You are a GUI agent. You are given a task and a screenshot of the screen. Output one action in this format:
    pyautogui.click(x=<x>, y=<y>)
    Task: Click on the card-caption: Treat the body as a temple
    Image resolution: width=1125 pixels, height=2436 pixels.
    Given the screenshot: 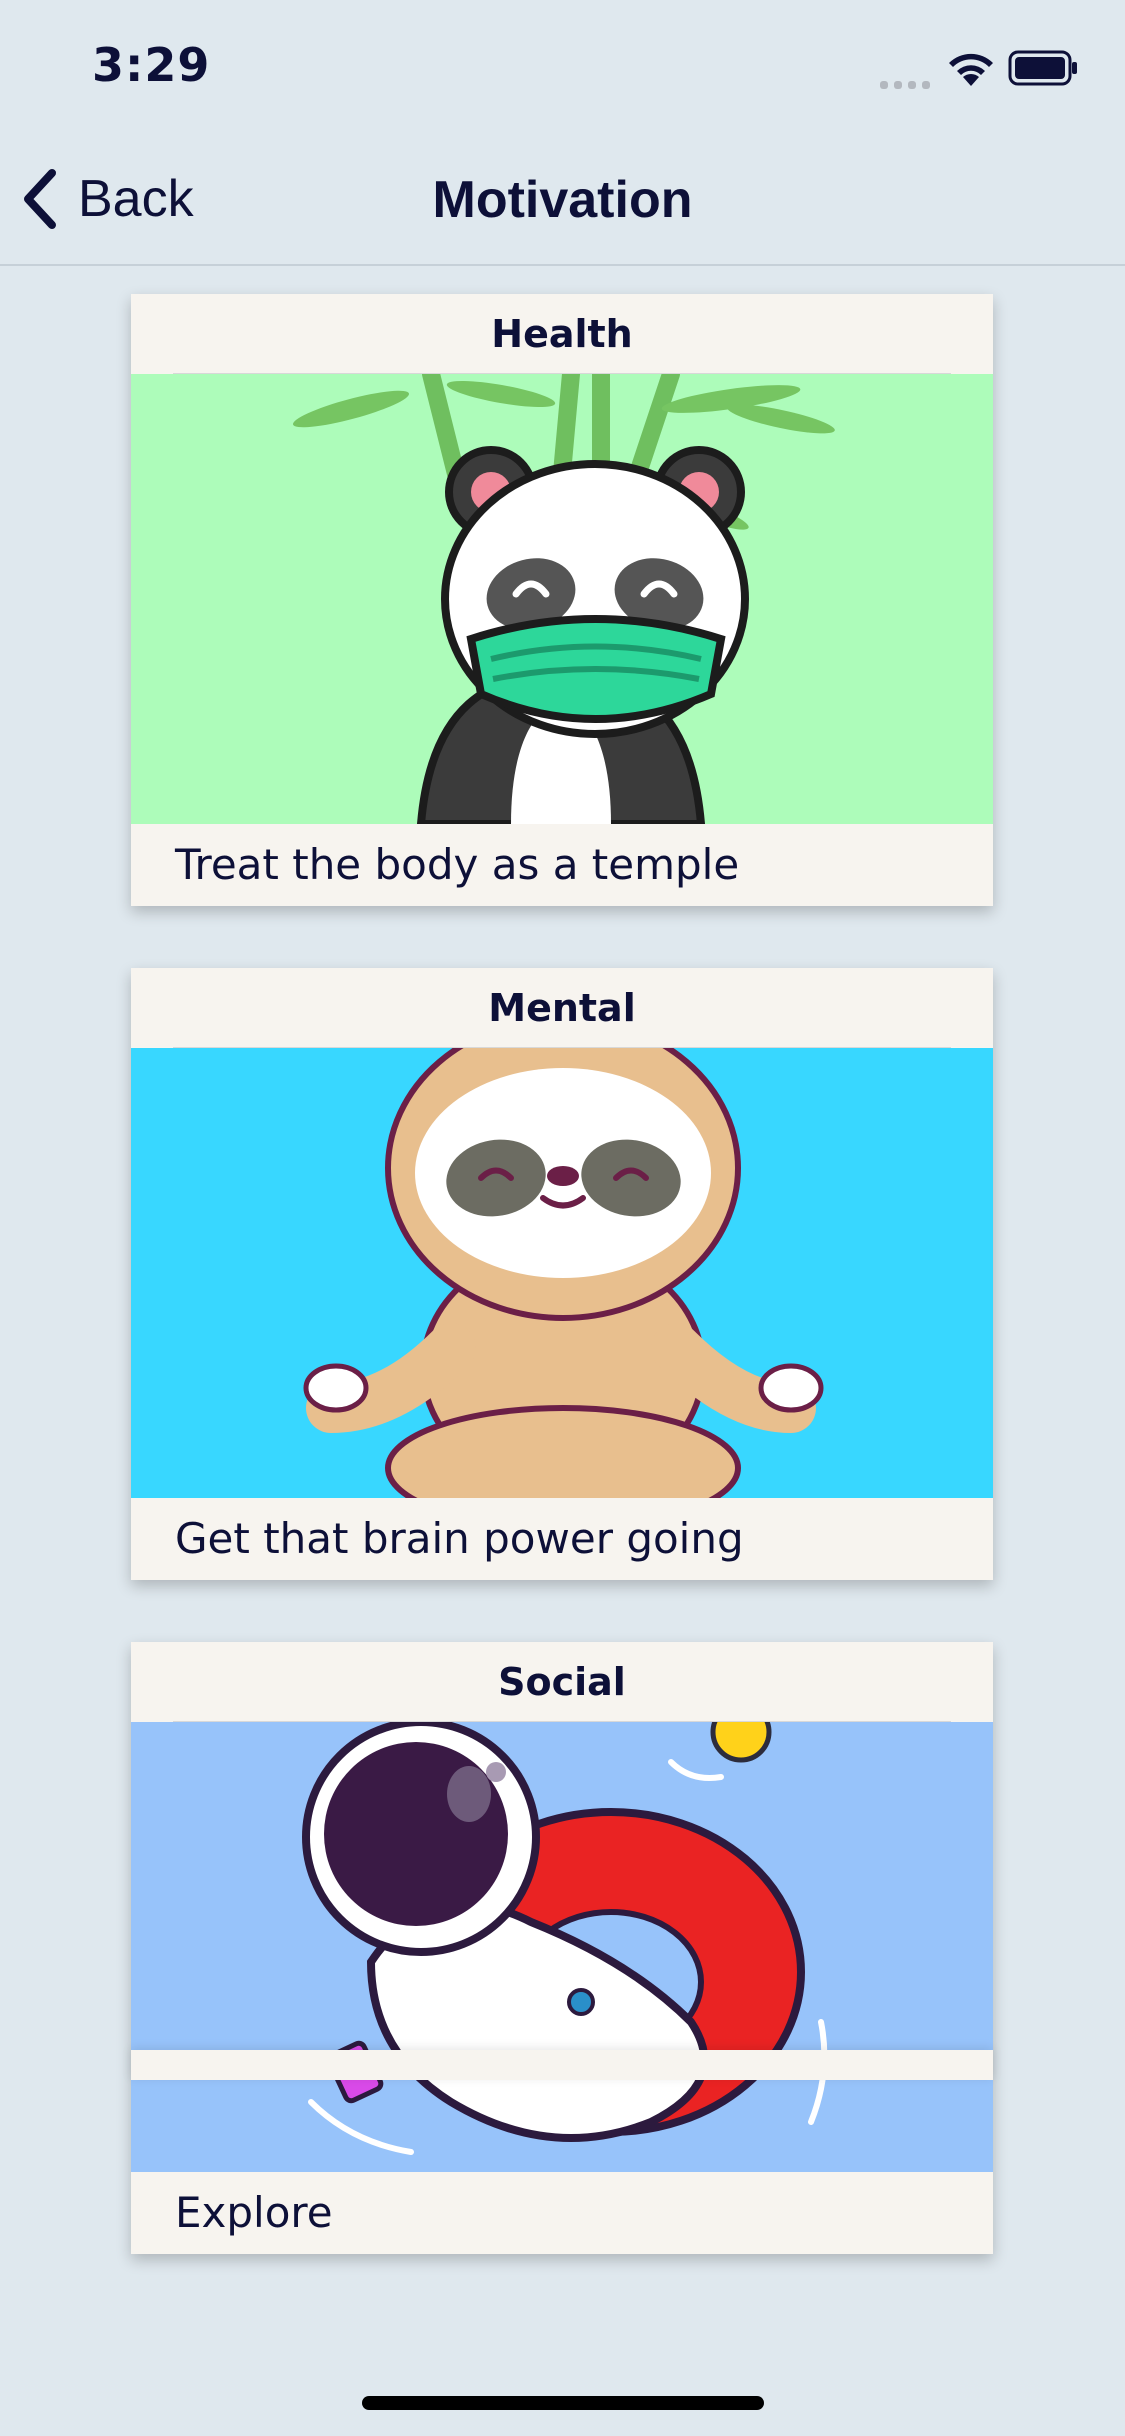 What is the action you would take?
    pyautogui.click(x=457, y=864)
    